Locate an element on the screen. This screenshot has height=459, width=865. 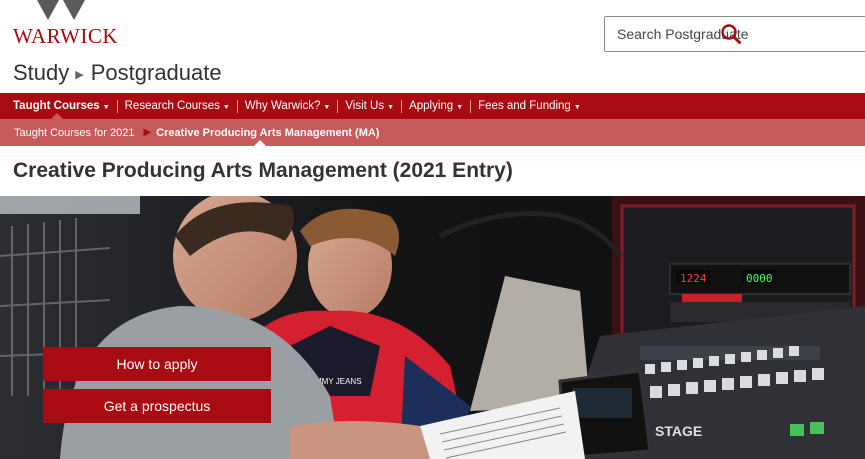
site-title: Study ▶ Postgraduate is located at coordinates (117, 73).